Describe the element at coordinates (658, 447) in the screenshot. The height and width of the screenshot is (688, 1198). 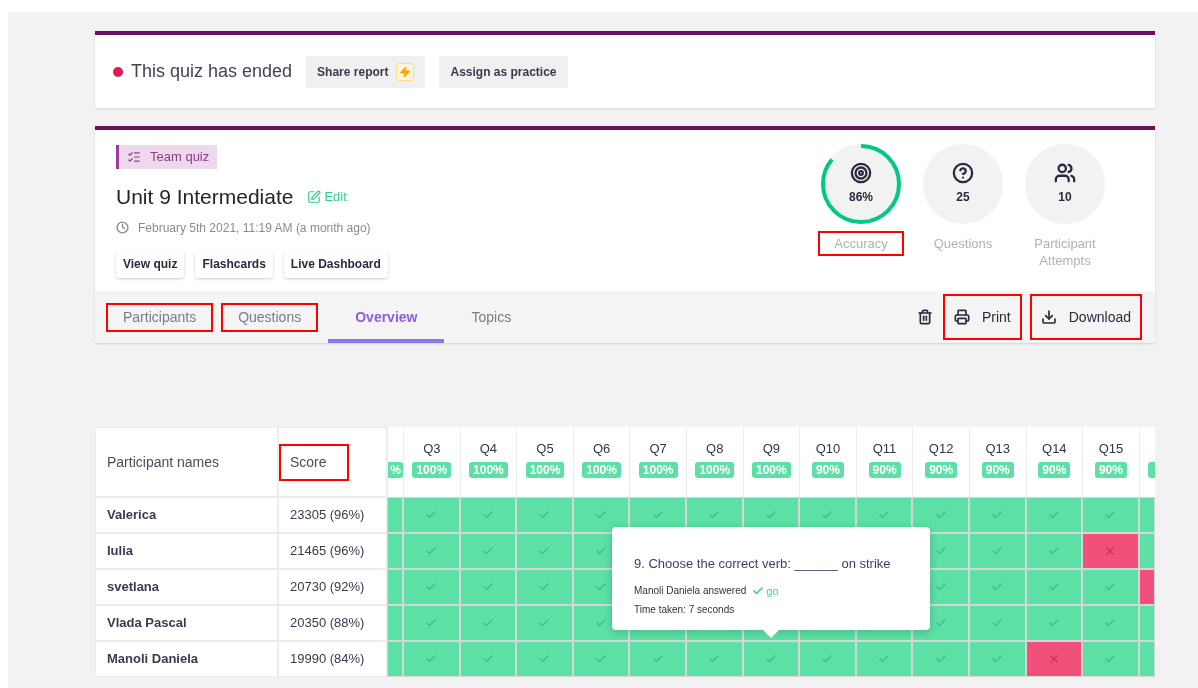
I see `question-header: Q7` at that location.